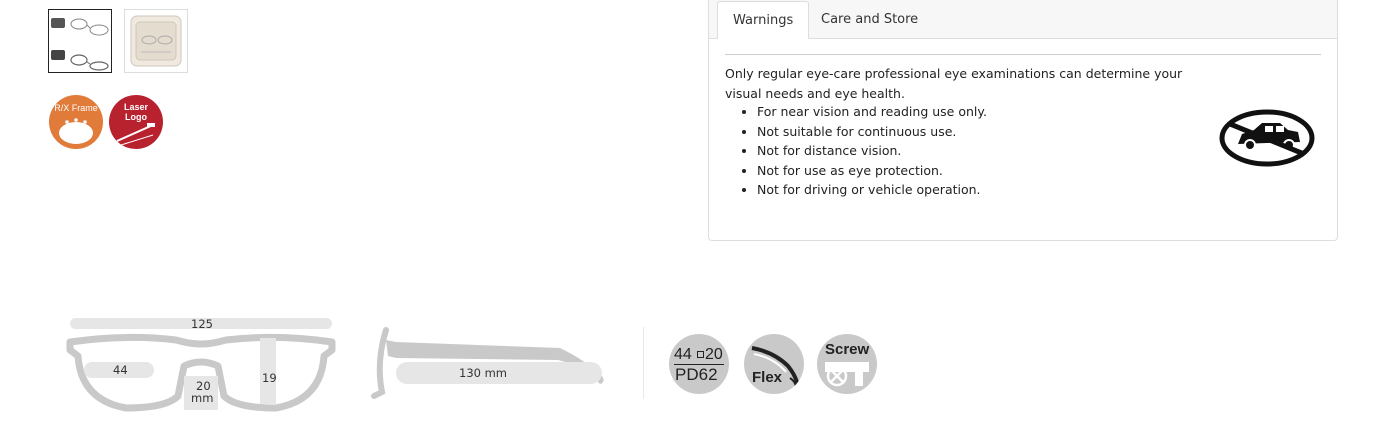 Image resolution: width=1376 pixels, height=434 pixels. I want to click on lens-height-label: 19, so click(269, 378).